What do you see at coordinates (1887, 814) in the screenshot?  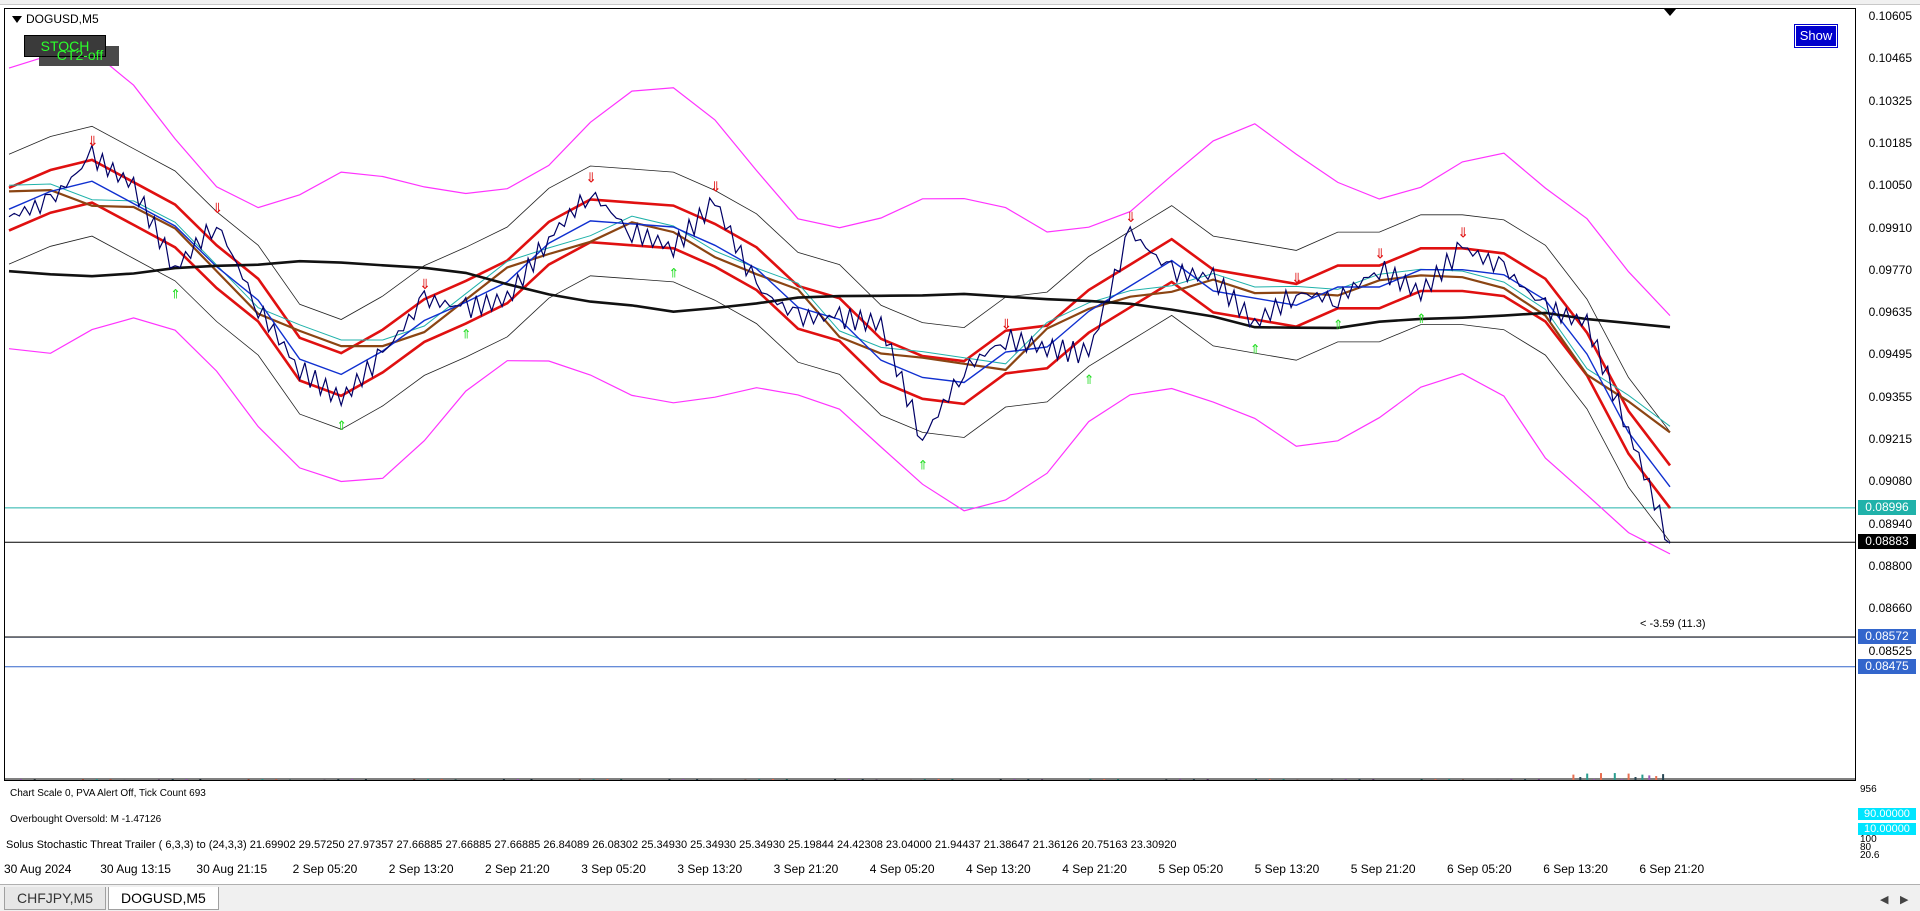 I see `osc-upper-level: 90.00000` at bounding box center [1887, 814].